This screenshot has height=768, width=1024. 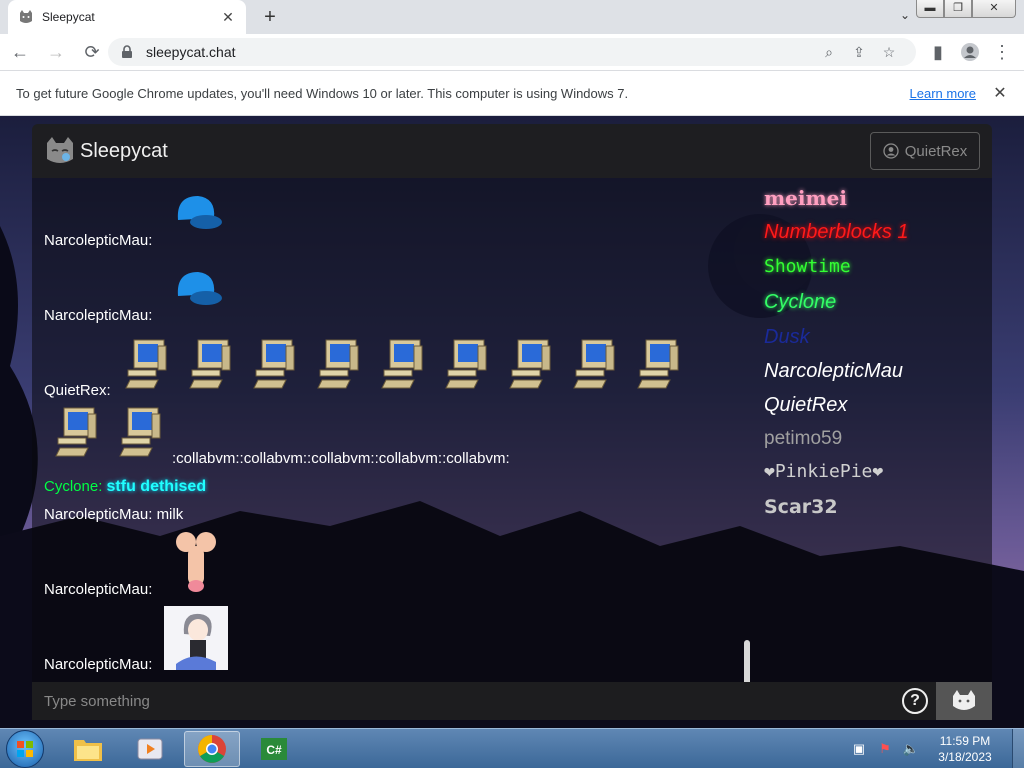 I want to click on csharp-icon: C#, so click(x=274, y=749).